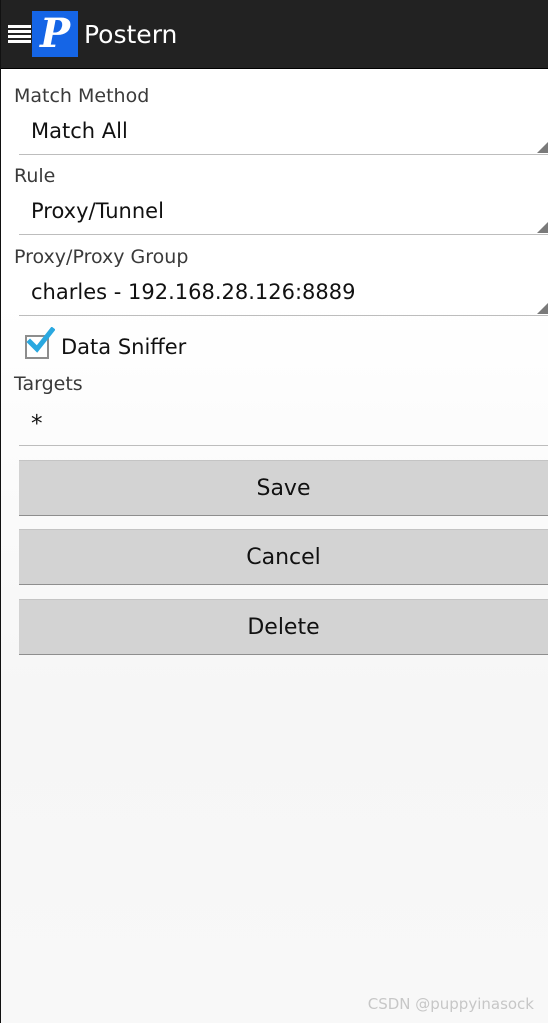 The width and height of the screenshot is (548, 1023). I want to click on data-sniffer-label: Data Sniffer, so click(124, 347).